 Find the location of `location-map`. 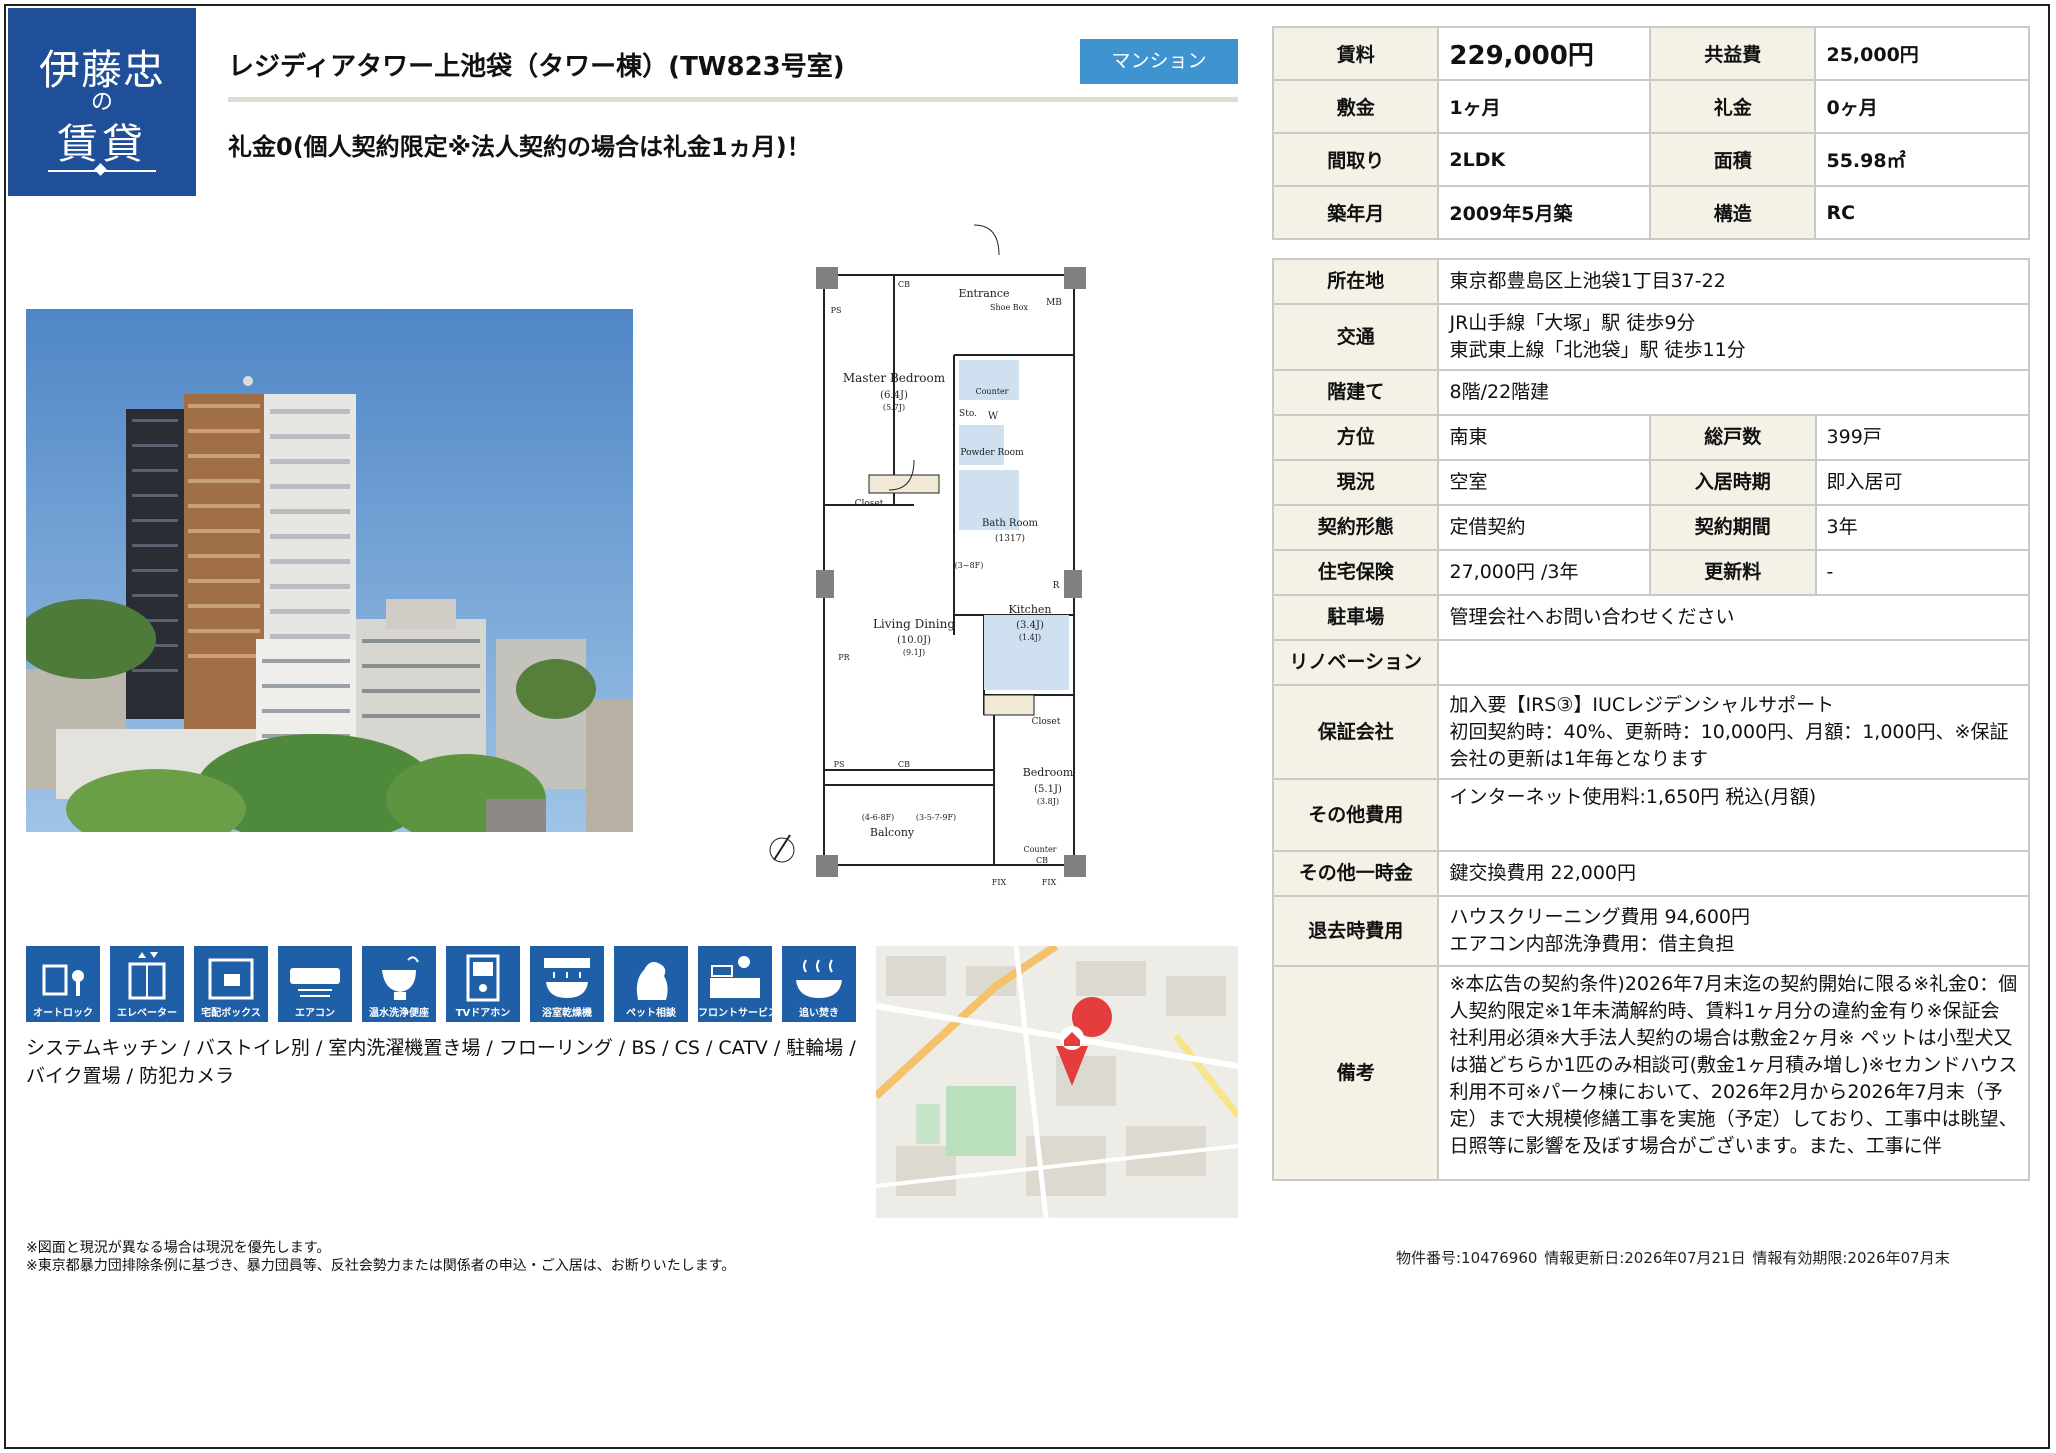

location-map is located at coordinates (1057, 1082).